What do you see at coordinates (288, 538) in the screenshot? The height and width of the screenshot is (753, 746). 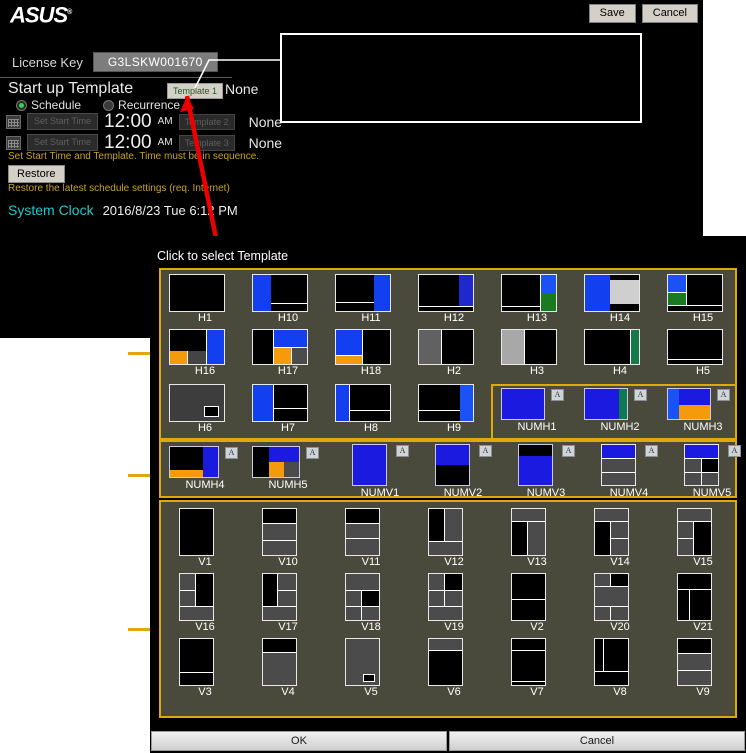 I see `template-cell-v10: V10` at bounding box center [288, 538].